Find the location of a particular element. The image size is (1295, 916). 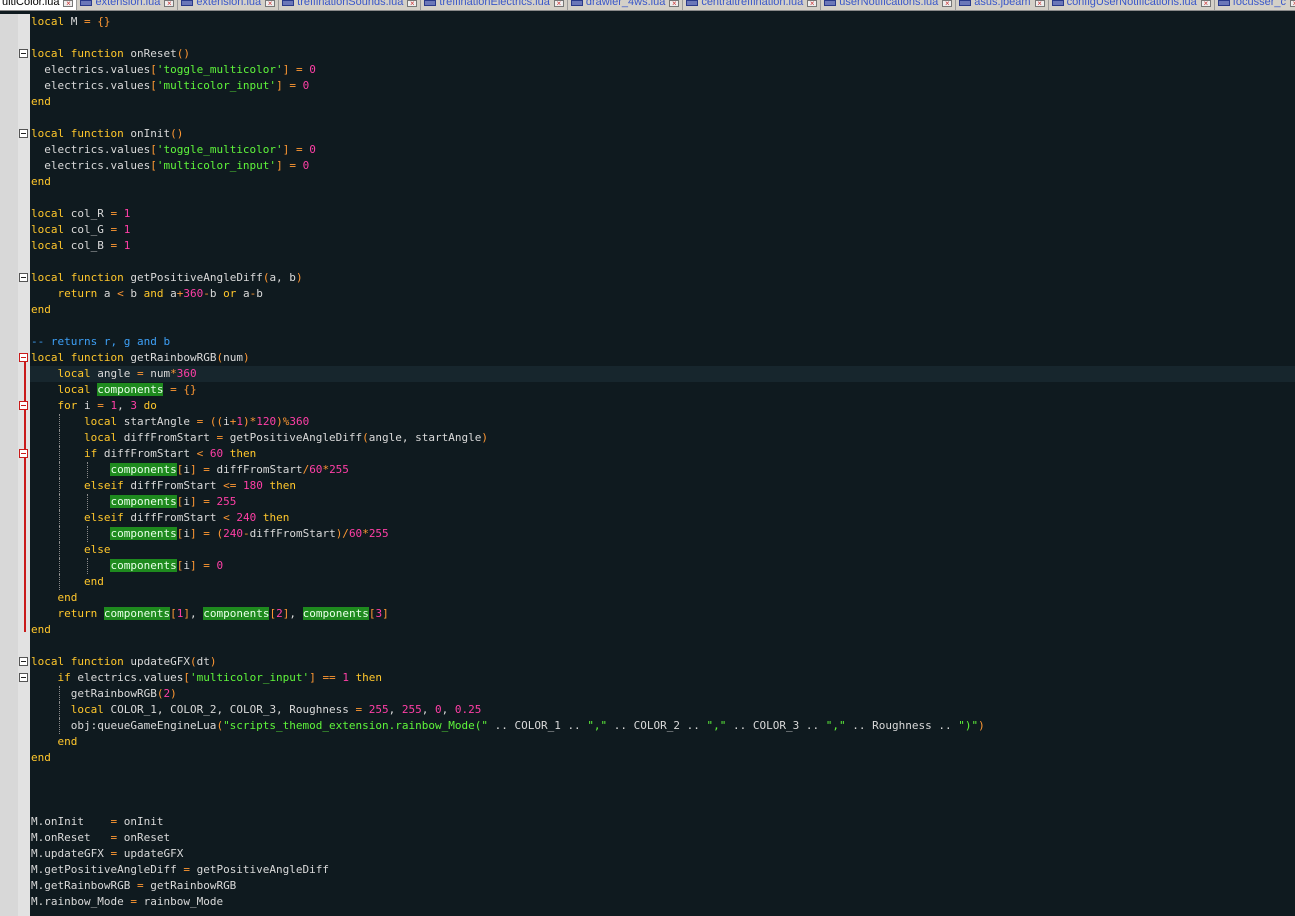

code-line: M.onReset = onReset is located at coordinates (662, 838).